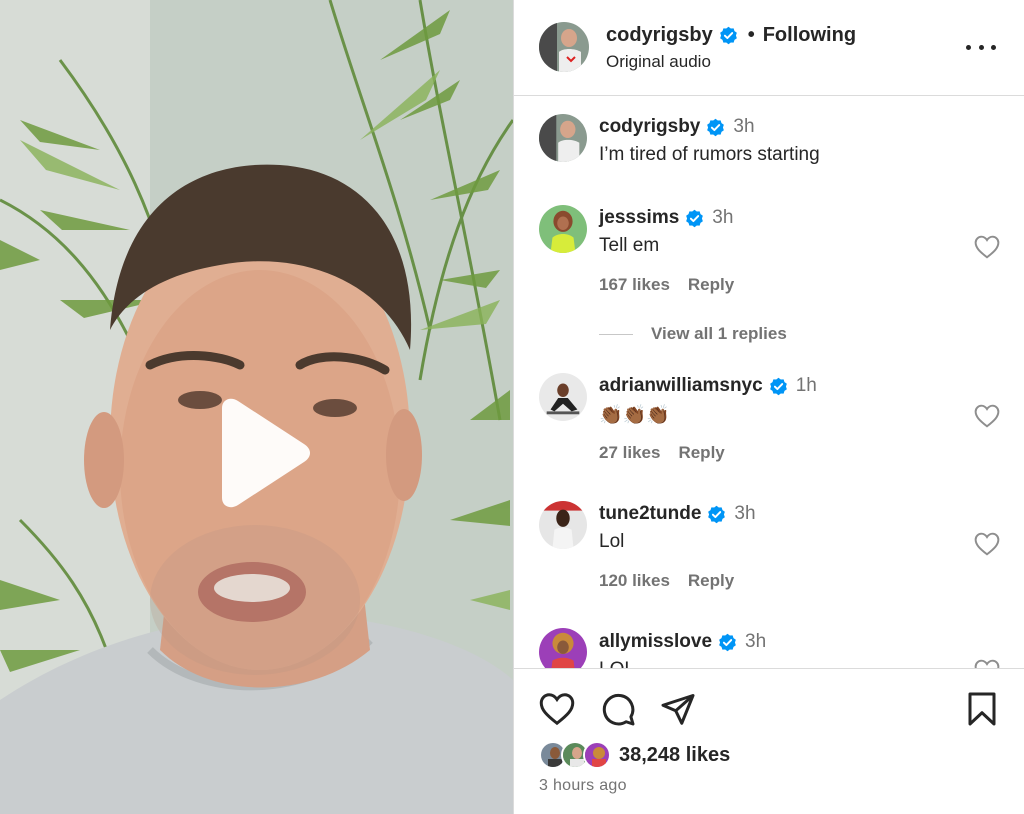  Describe the element at coordinates (769, 741) in the screenshot. I see `post-actions: 38,248 likes 3 hours ago` at that location.